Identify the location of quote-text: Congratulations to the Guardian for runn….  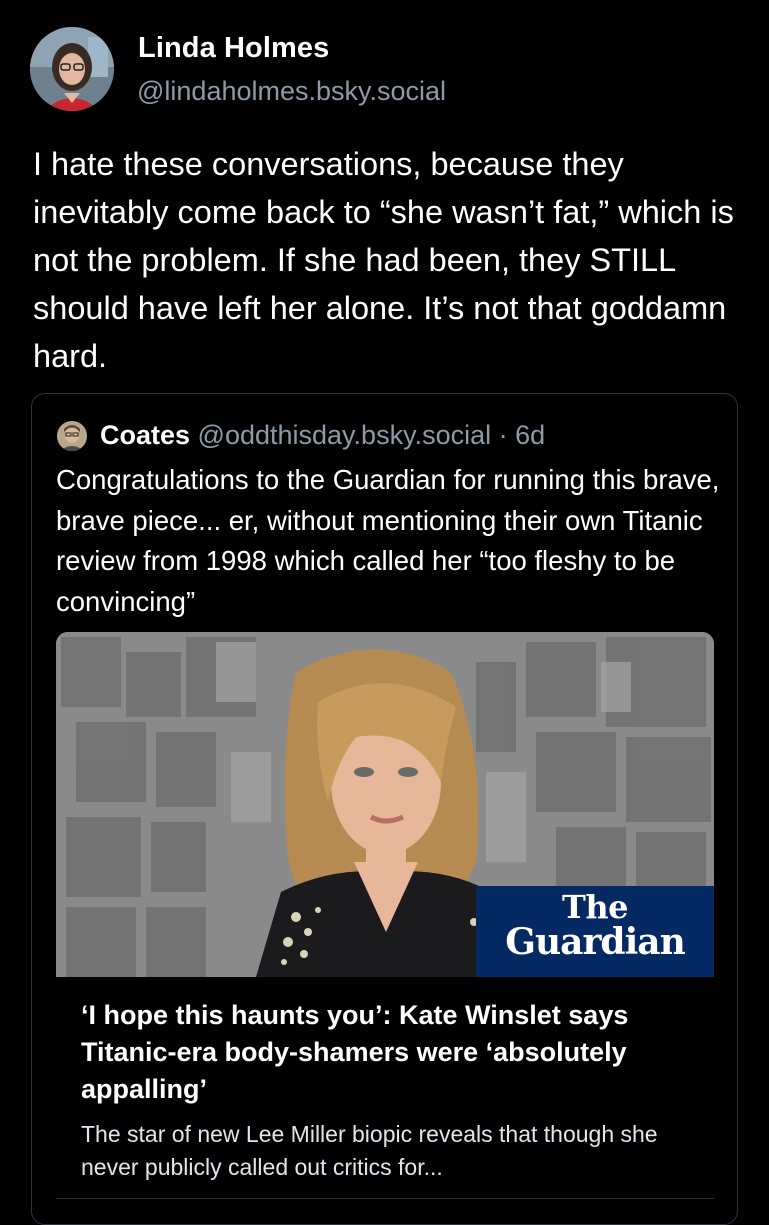
(388, 540).